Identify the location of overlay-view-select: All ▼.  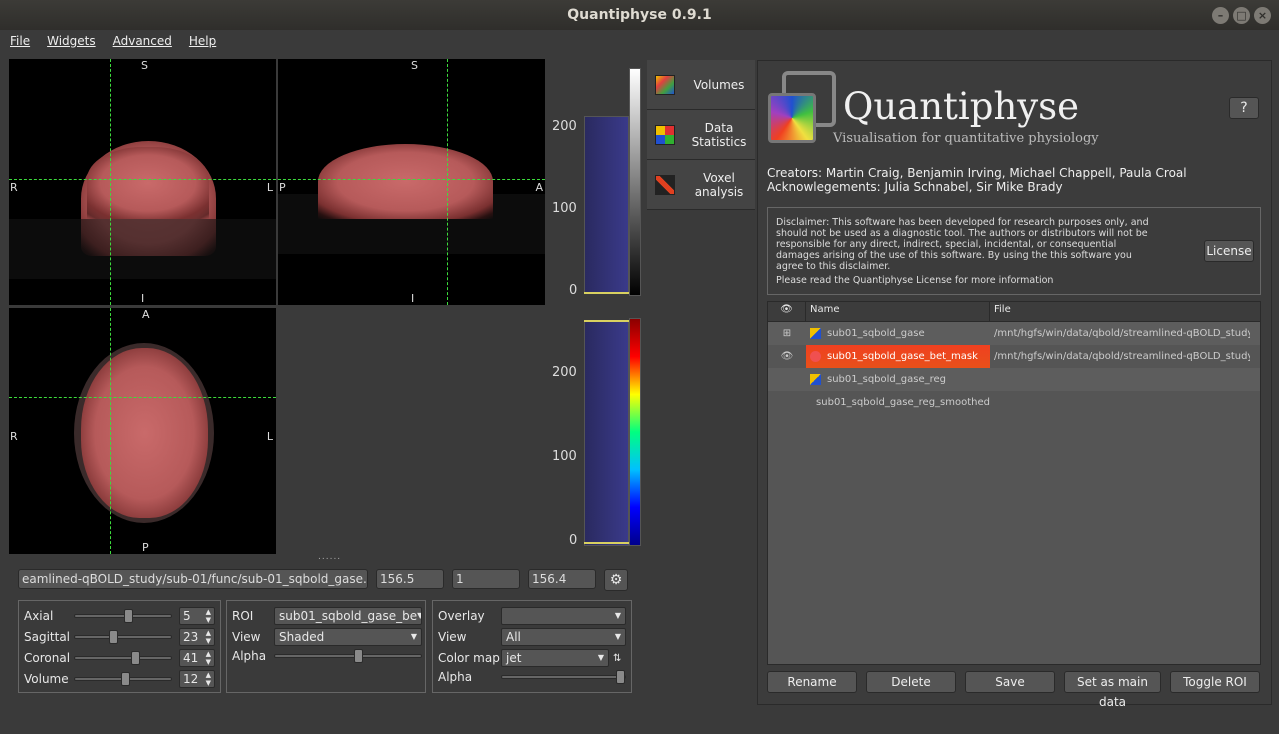
(563, 637).